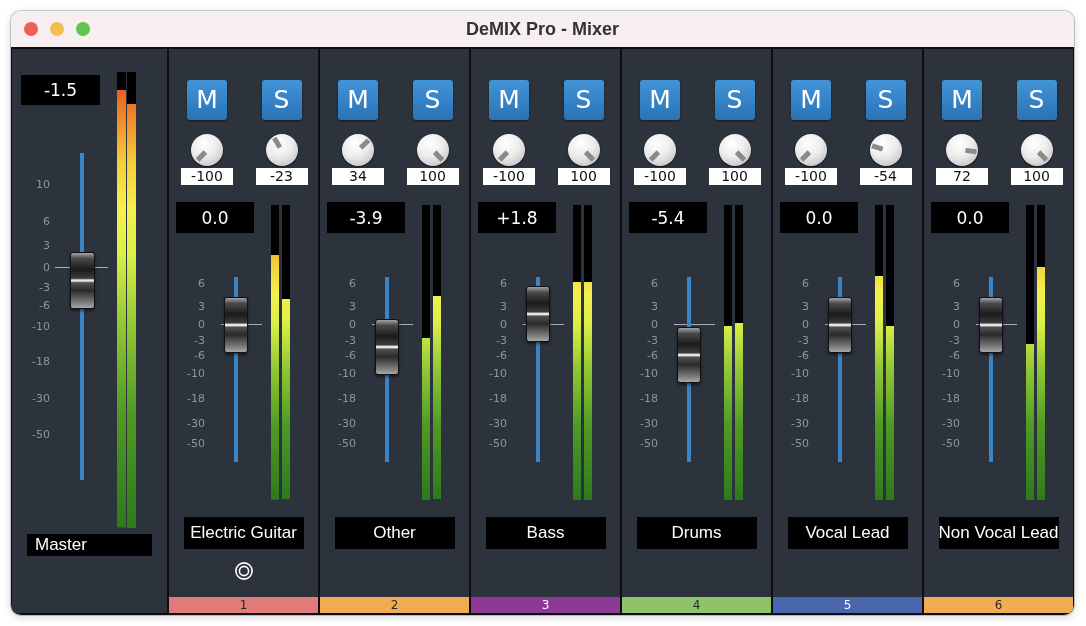  I want to click on knob-value-field: 72, so click(962, 176).